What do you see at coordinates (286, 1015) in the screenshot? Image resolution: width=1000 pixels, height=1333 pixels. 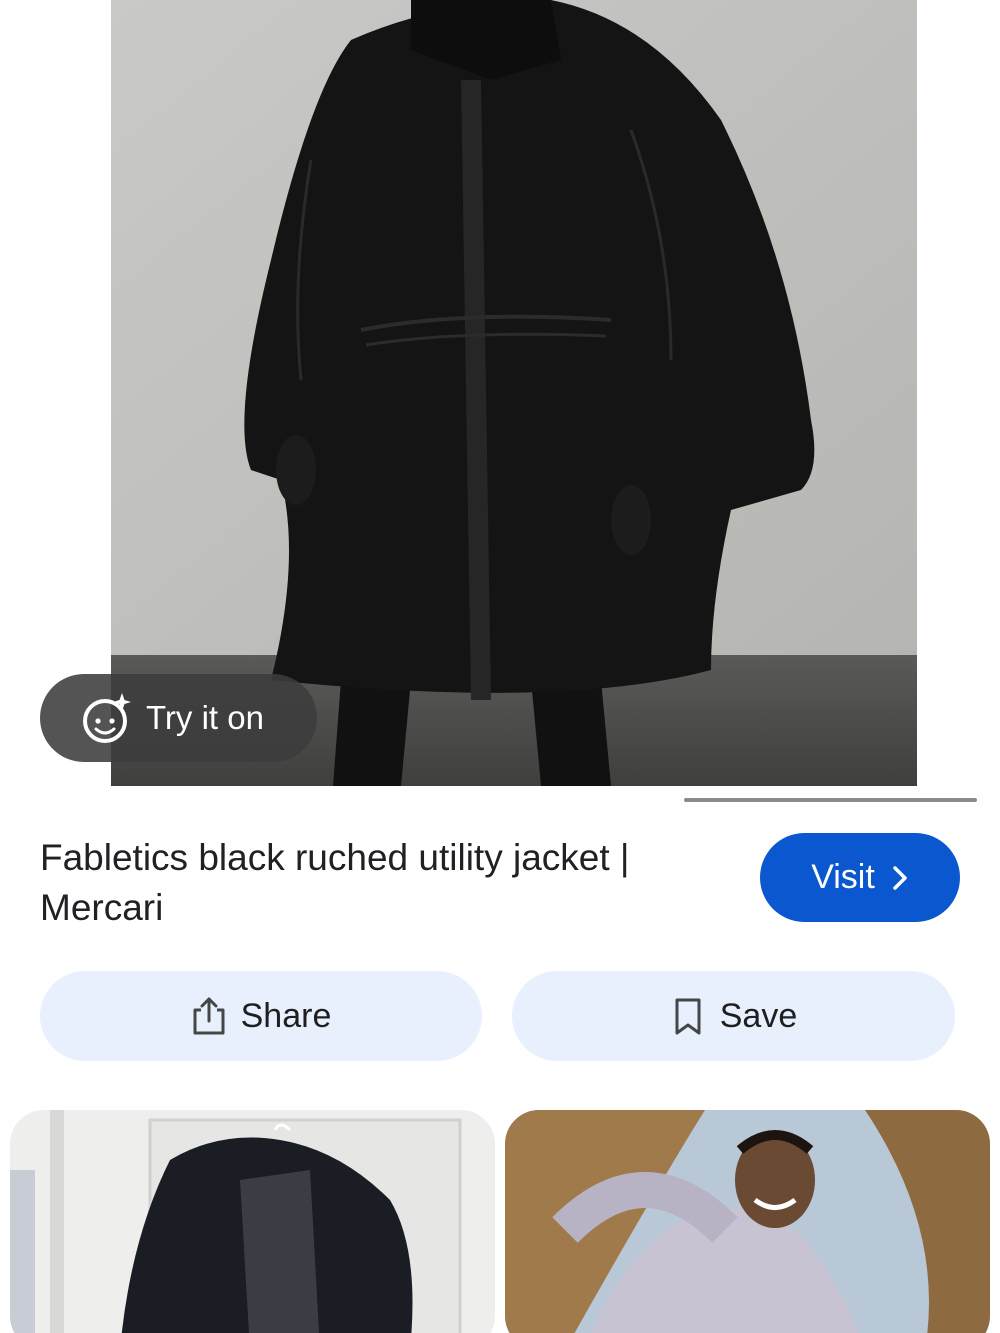 I see `share-label: Share` at bounding box center [286, 1015].